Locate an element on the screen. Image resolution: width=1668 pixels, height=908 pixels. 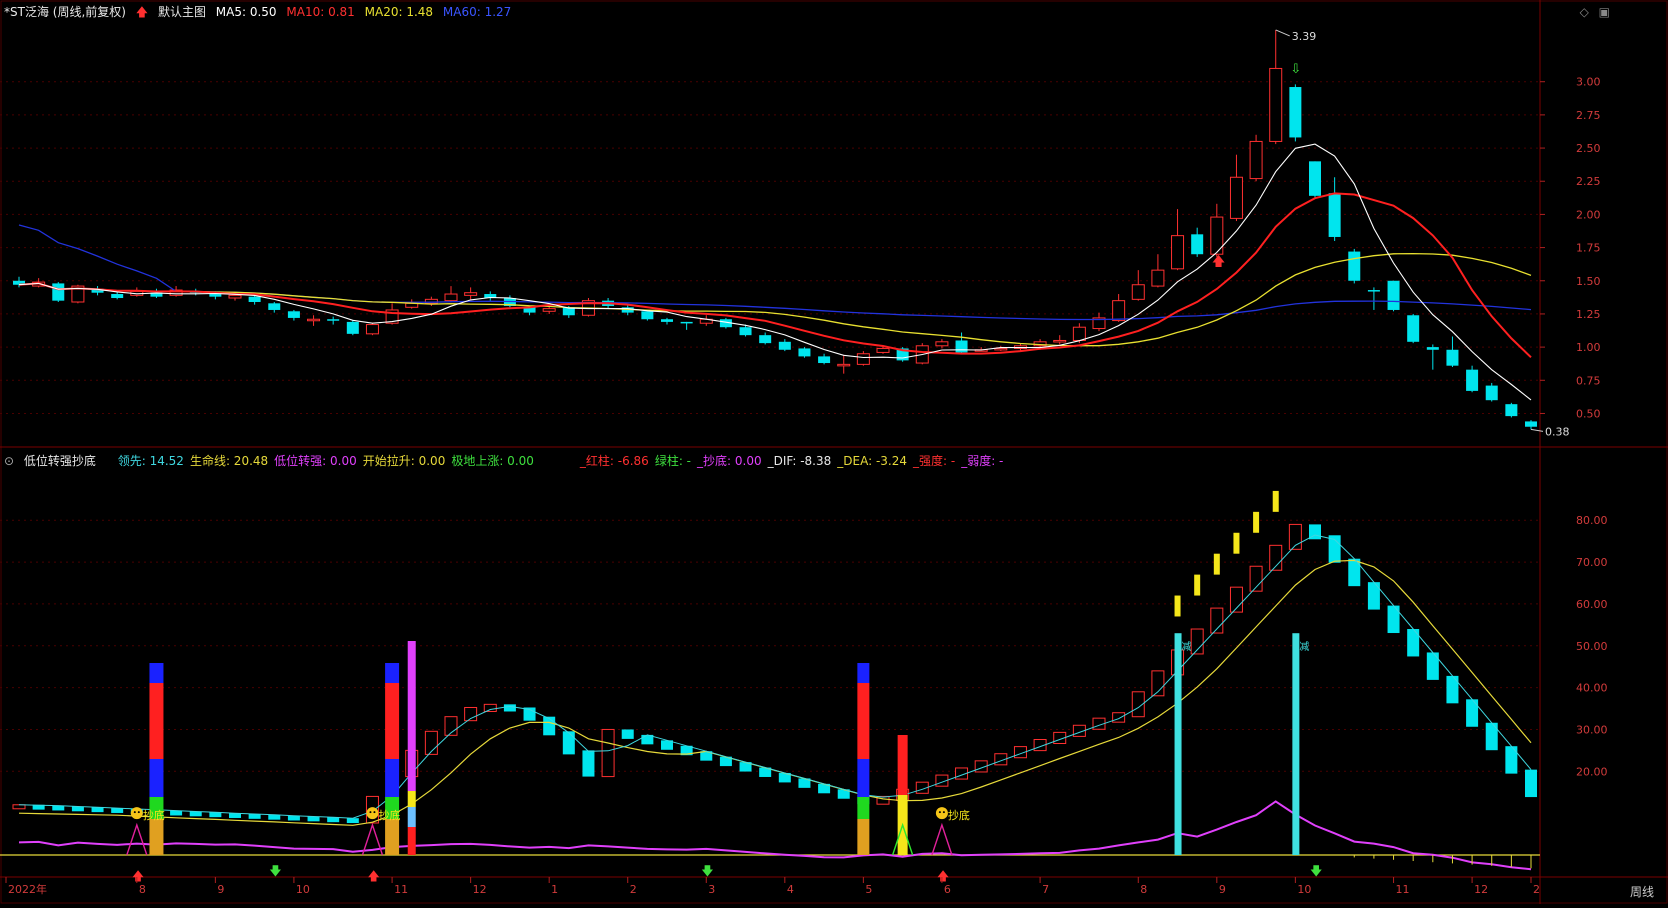
indicator-item: _DEA: -3.24 is located at coordinates (872, 461).